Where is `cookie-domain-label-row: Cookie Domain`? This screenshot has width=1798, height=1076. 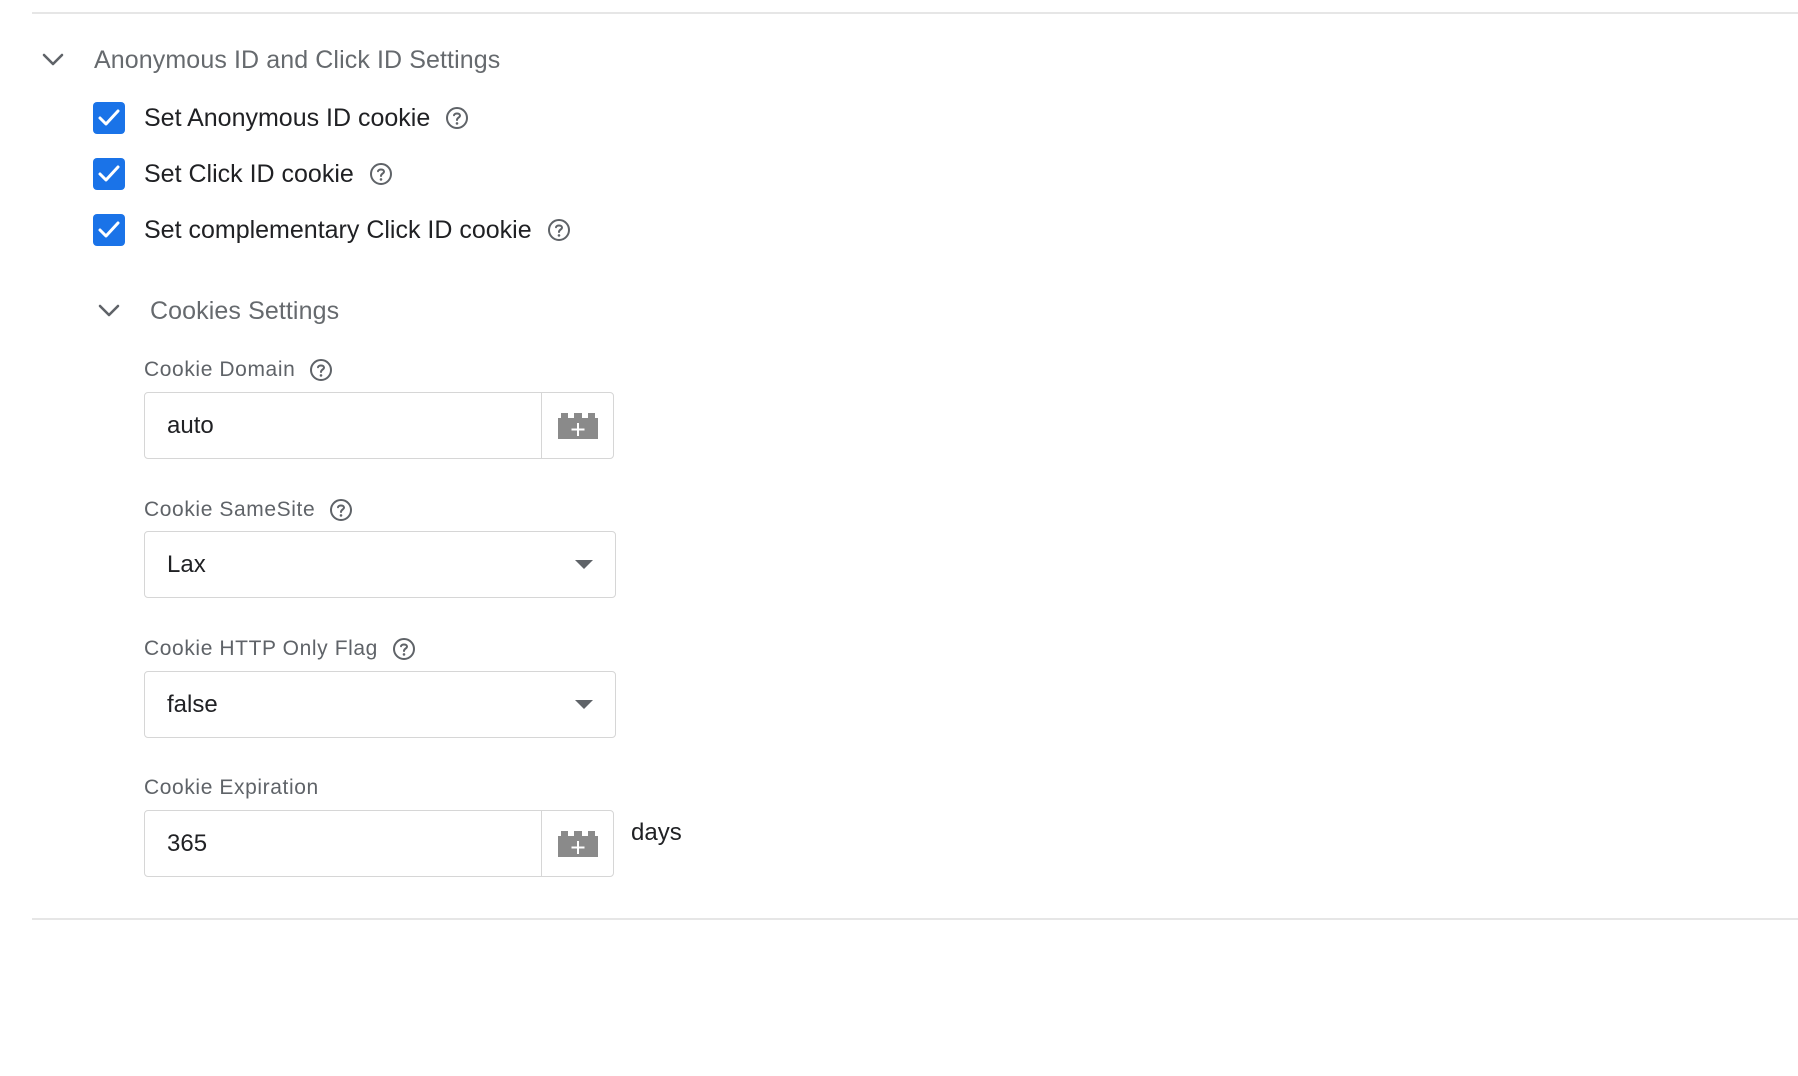
cookie-domain-label-row: Cookie Domain is located at coordinates (238, 370).